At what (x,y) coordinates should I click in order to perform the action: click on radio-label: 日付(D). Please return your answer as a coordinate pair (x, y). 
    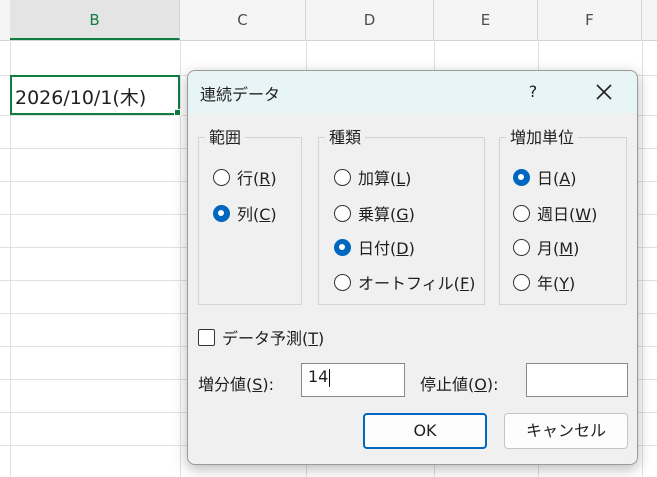
    Looking at the image, I should click on (386, 248).